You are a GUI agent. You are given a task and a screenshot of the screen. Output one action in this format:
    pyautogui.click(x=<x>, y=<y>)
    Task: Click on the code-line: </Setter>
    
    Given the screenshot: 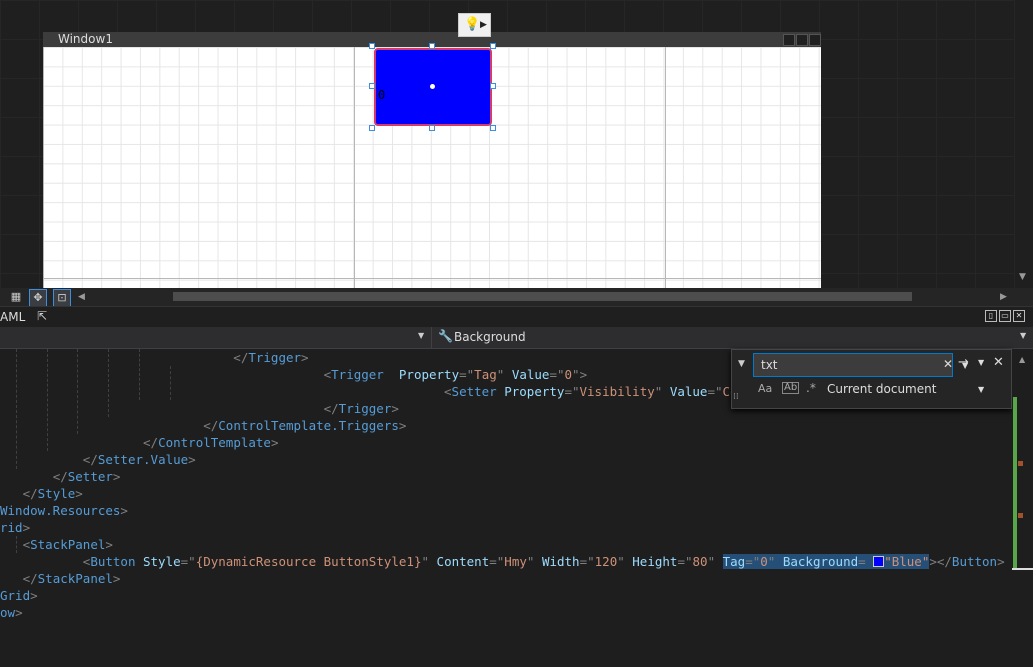 What is the action you would take?
    pyautogui.click(x=60, y=476)
    